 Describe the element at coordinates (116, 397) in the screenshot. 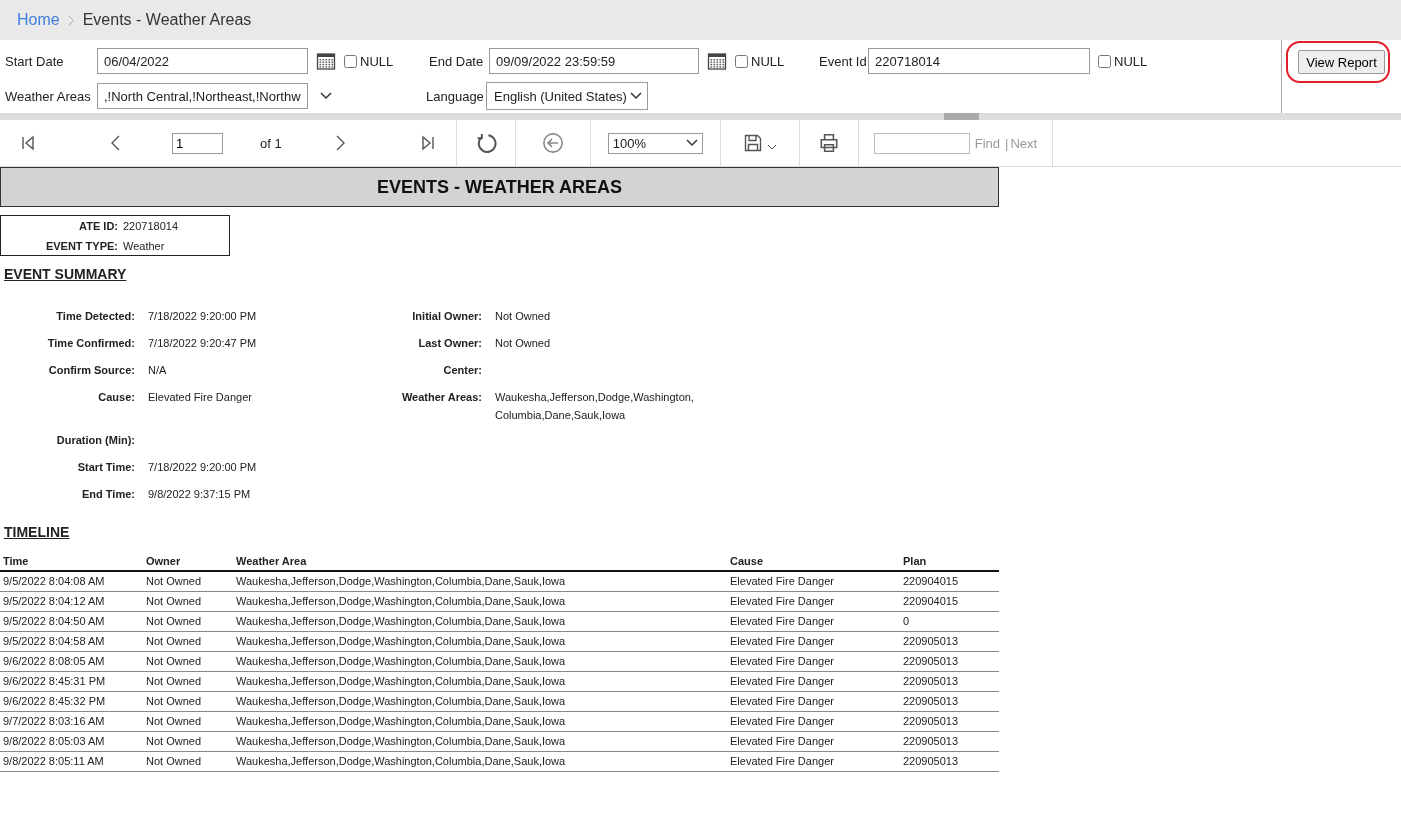

I see `field-label: Cause:` at that location.